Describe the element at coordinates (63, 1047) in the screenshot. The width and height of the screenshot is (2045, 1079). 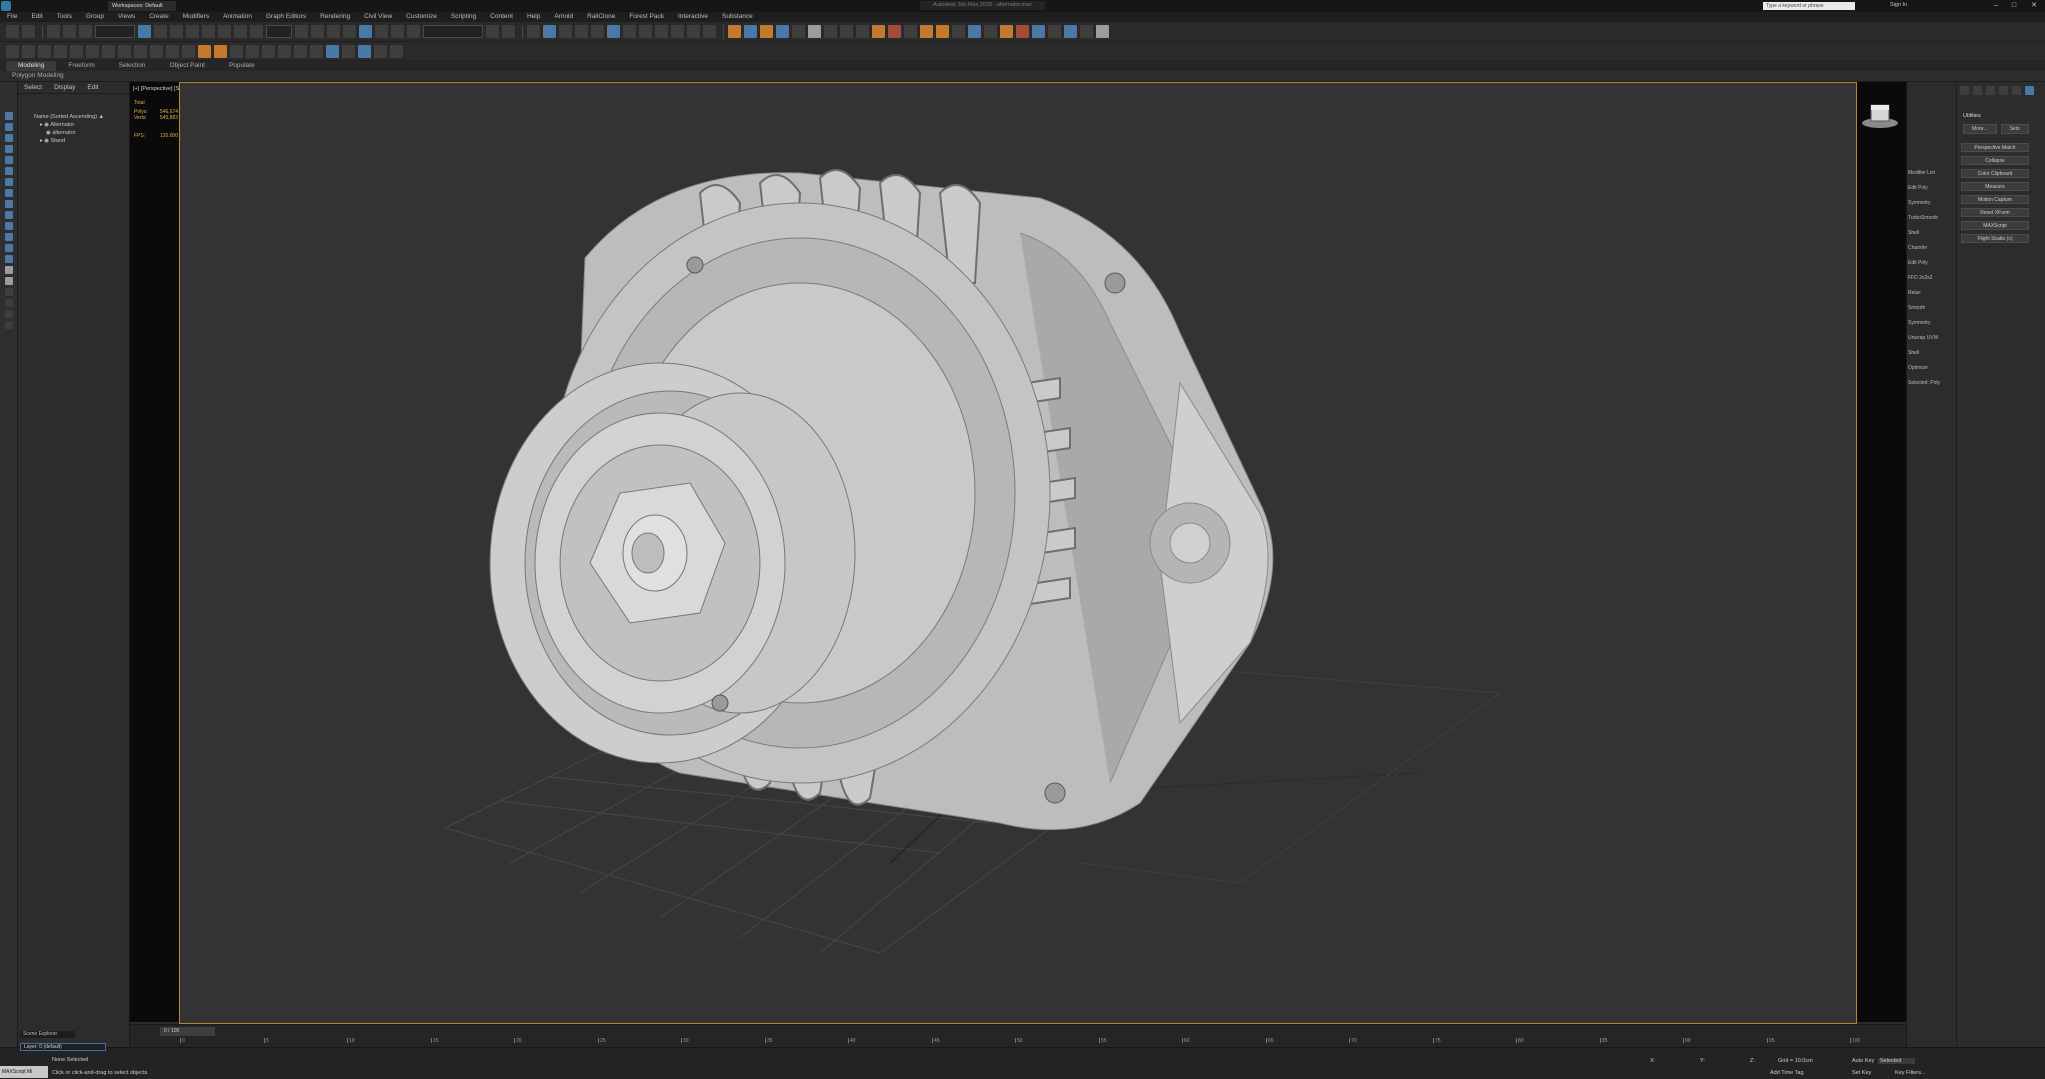
I see `layer-selector: Layer: 0 (default)` at that location.